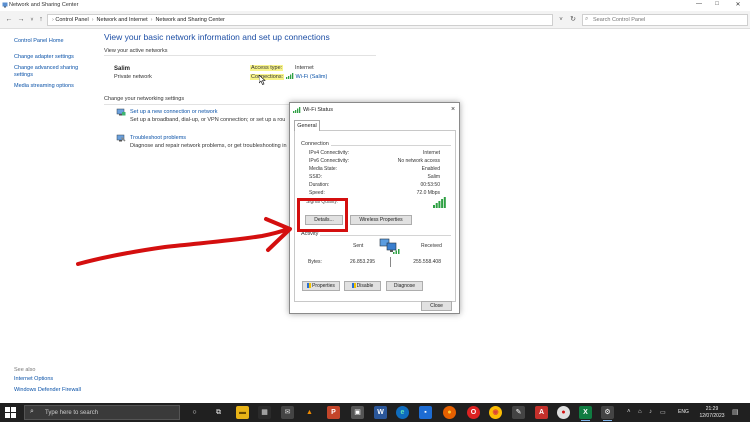 The image size is (750, 422). What do you see at coordinates (322, 215) in the screenshot?
I see `details-highlight-box` at bounding box center [322, 215].